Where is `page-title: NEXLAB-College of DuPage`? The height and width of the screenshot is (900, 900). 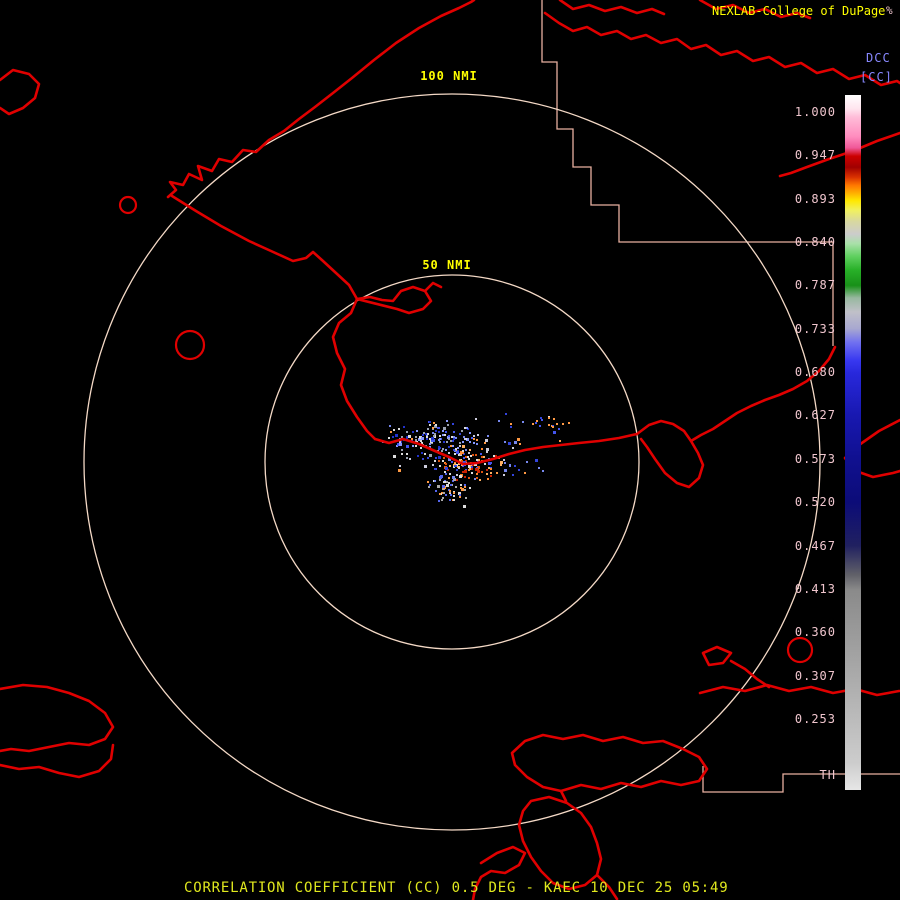
page-title: NEXLAB-College of DuPage is located at coordinates (799, 11).